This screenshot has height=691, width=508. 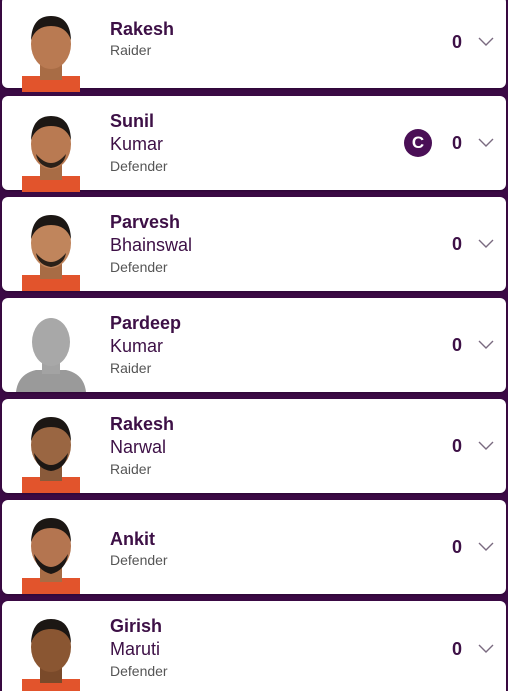 What do you see at coordinates (254, 144) in the screenshot?
I see `player-card-sunil-kumar: Sunil Kumar Defender C 0` at bounding box center [254, 144].